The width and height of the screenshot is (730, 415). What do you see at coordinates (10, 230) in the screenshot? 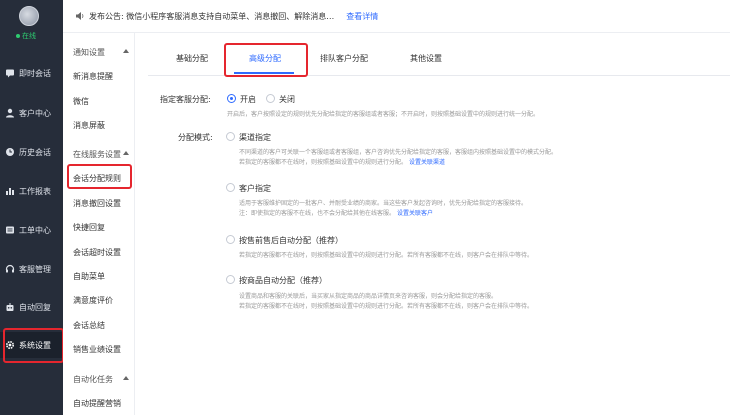
I see `ticket-icon` at bounding box center [10, 230].